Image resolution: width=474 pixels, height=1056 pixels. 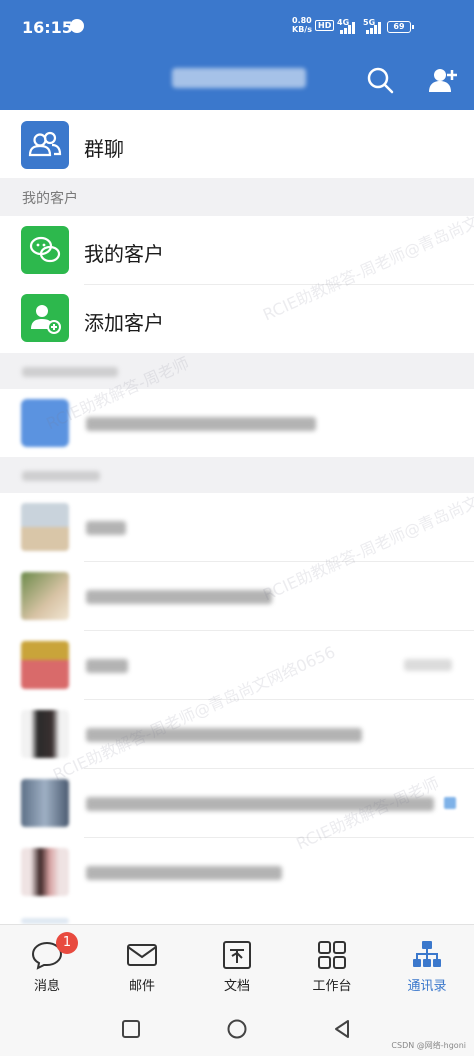 I want to click on tab-label: 邮件, so click(x=141, y=986).